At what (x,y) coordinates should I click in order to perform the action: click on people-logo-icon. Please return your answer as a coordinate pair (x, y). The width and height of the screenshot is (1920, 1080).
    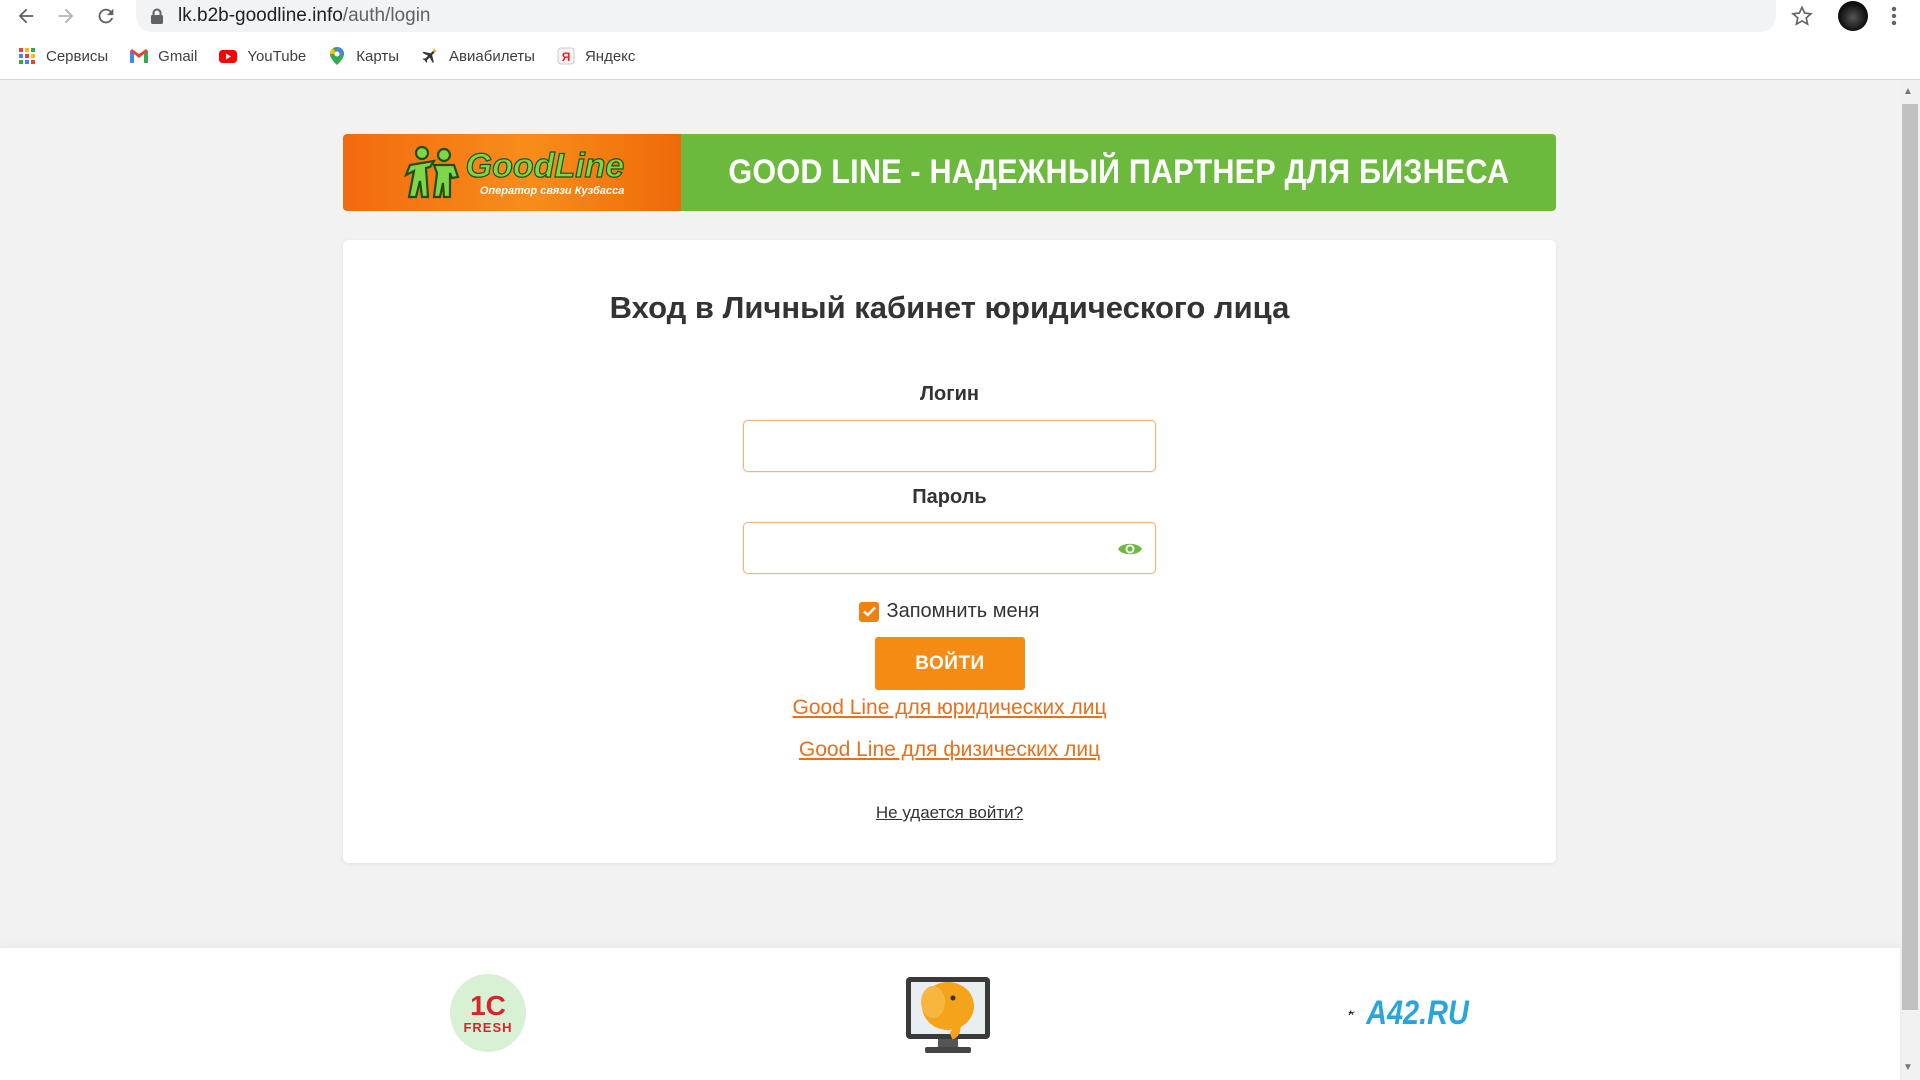
    Looking at the image, I should click on (431, 171).